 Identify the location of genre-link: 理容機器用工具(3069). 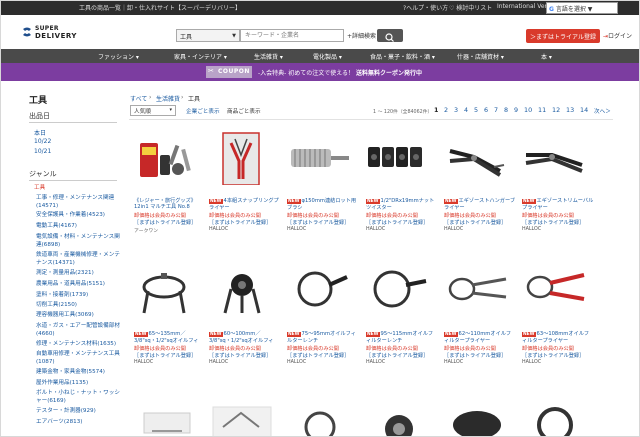
(78, 316).